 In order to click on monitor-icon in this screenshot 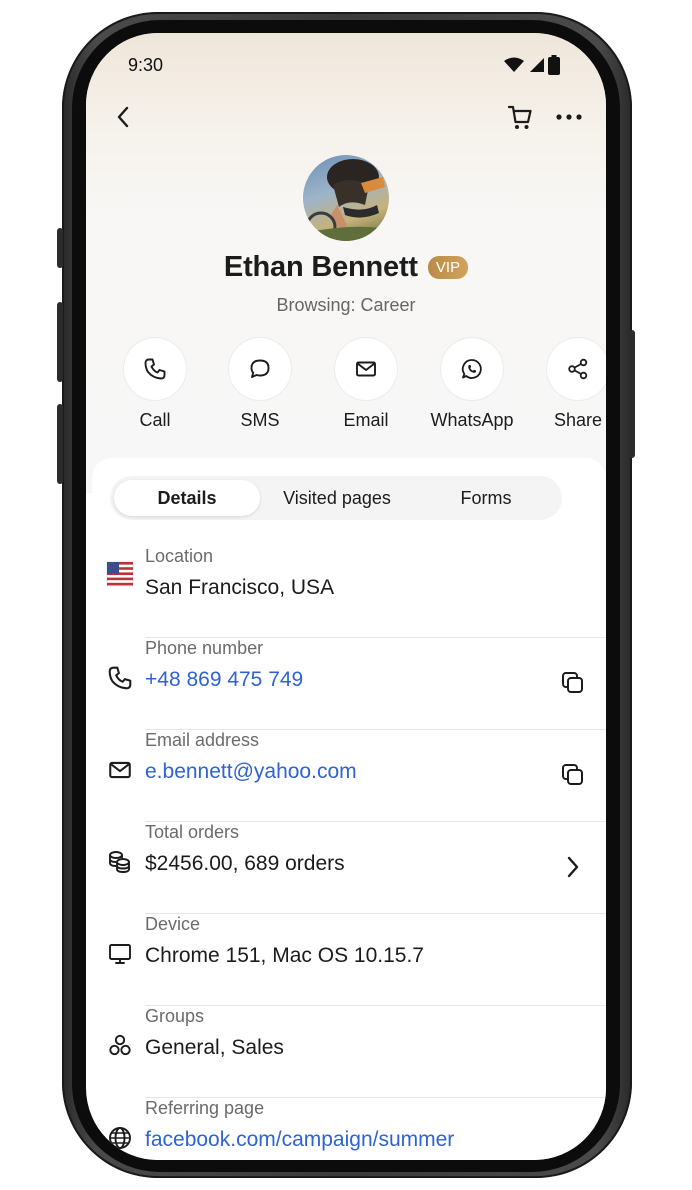, I will do `click(120, 954)`.